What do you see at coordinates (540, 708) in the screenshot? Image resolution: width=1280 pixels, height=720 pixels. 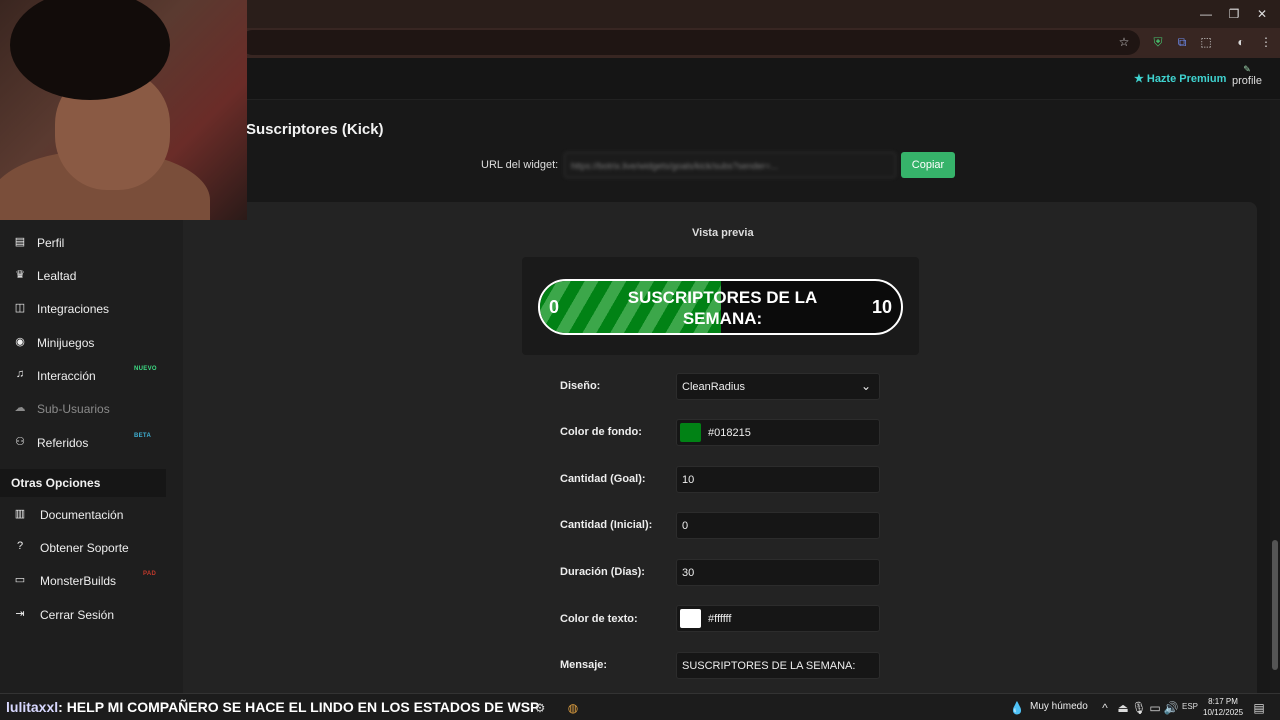 I see `obs-icon: ⚙` at bounding box center [540, 708].